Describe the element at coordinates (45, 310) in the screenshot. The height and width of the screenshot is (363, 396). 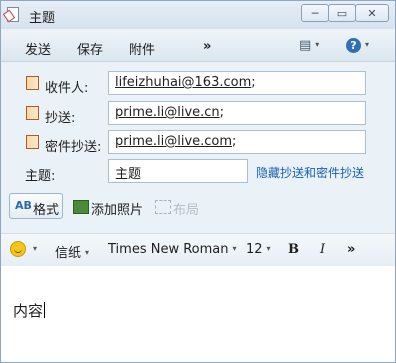
I see `text-cursor` at that location.